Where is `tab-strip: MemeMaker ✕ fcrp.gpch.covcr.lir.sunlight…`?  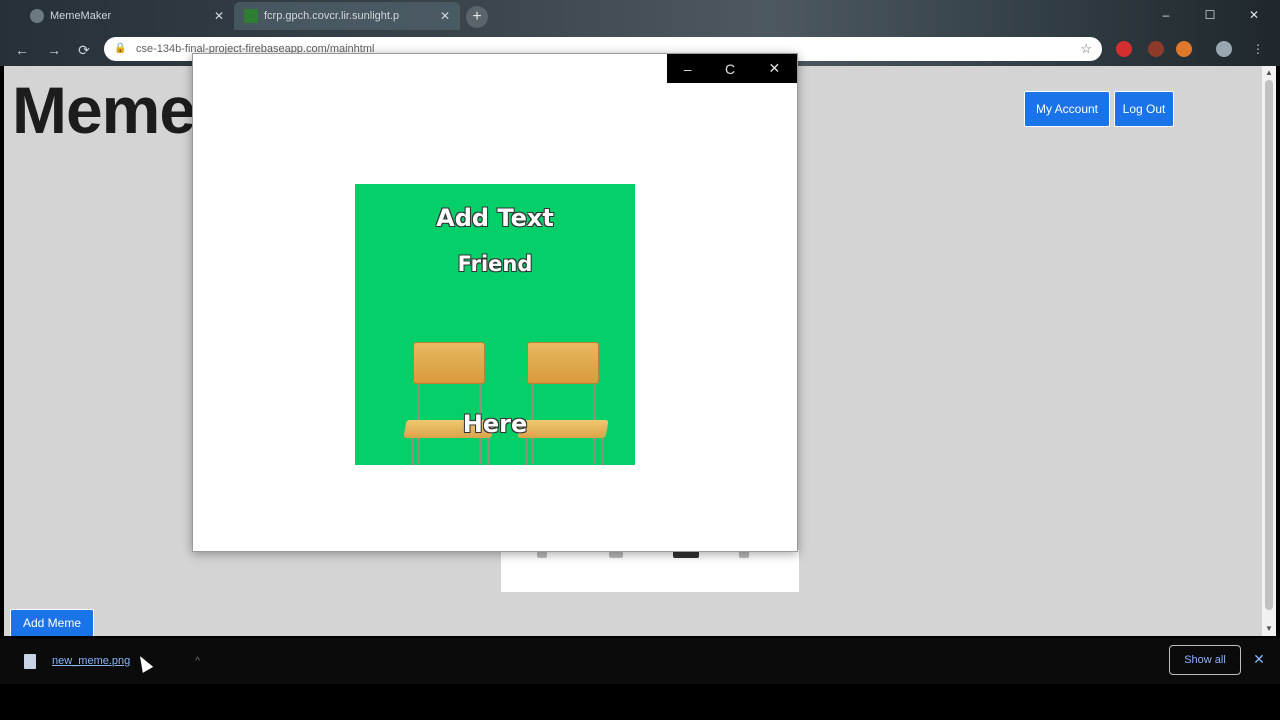 tab-strip: MemeMaker ✕ fcrp.gpch.covcr.lir.sunlight… is located at coordinates (640, 16).